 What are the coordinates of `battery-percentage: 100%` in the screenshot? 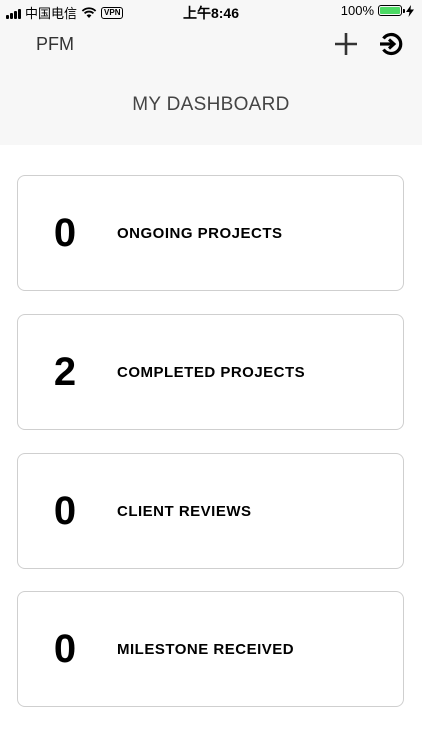 It's located at (357, 10).